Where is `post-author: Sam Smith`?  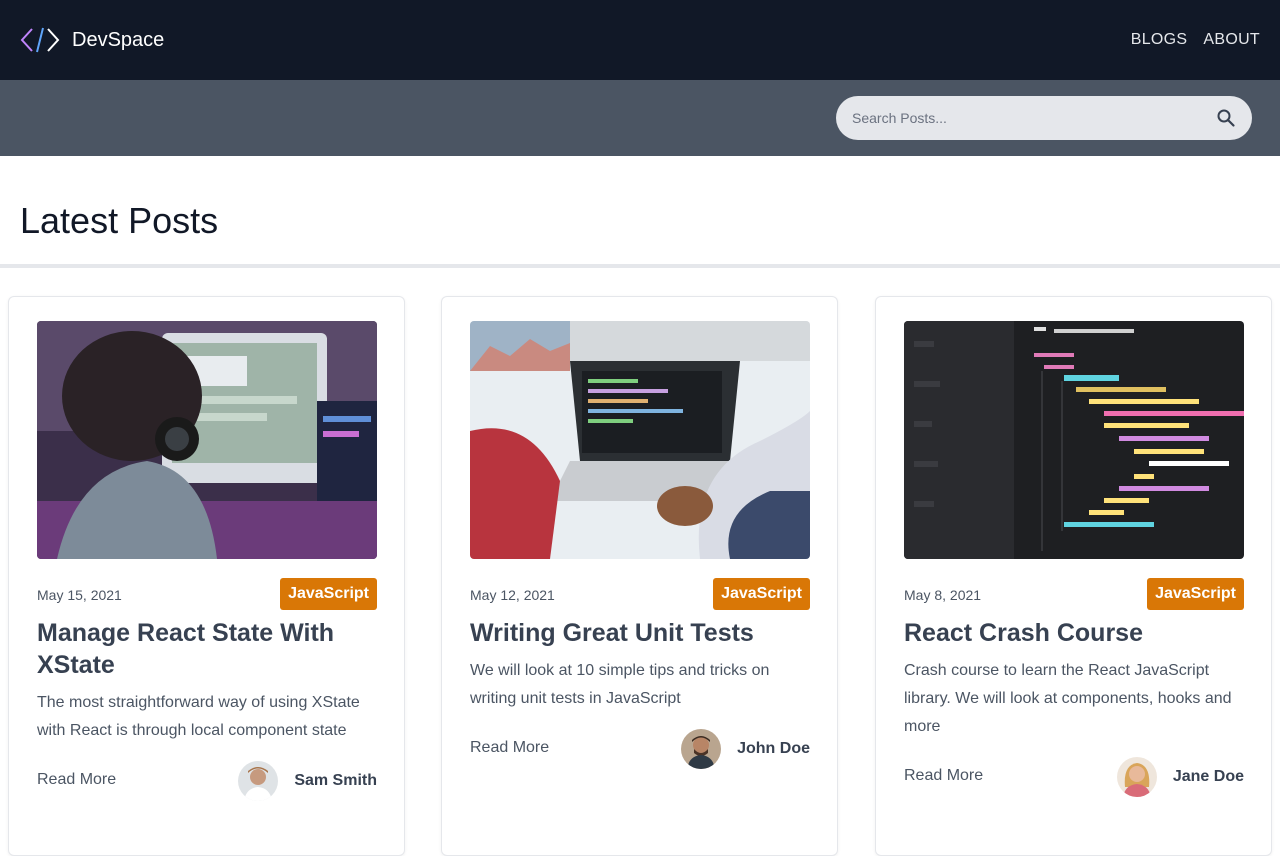 post-author: Sam Smith is located at coordinates (307, 781).